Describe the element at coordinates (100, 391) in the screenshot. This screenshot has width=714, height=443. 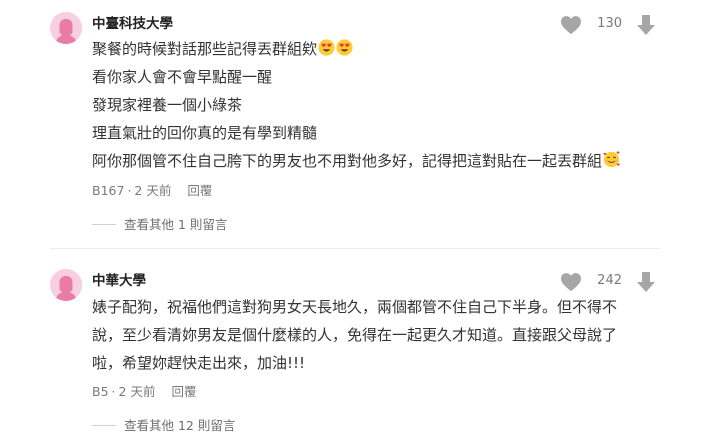
I see `floor-number: B5` at that location.